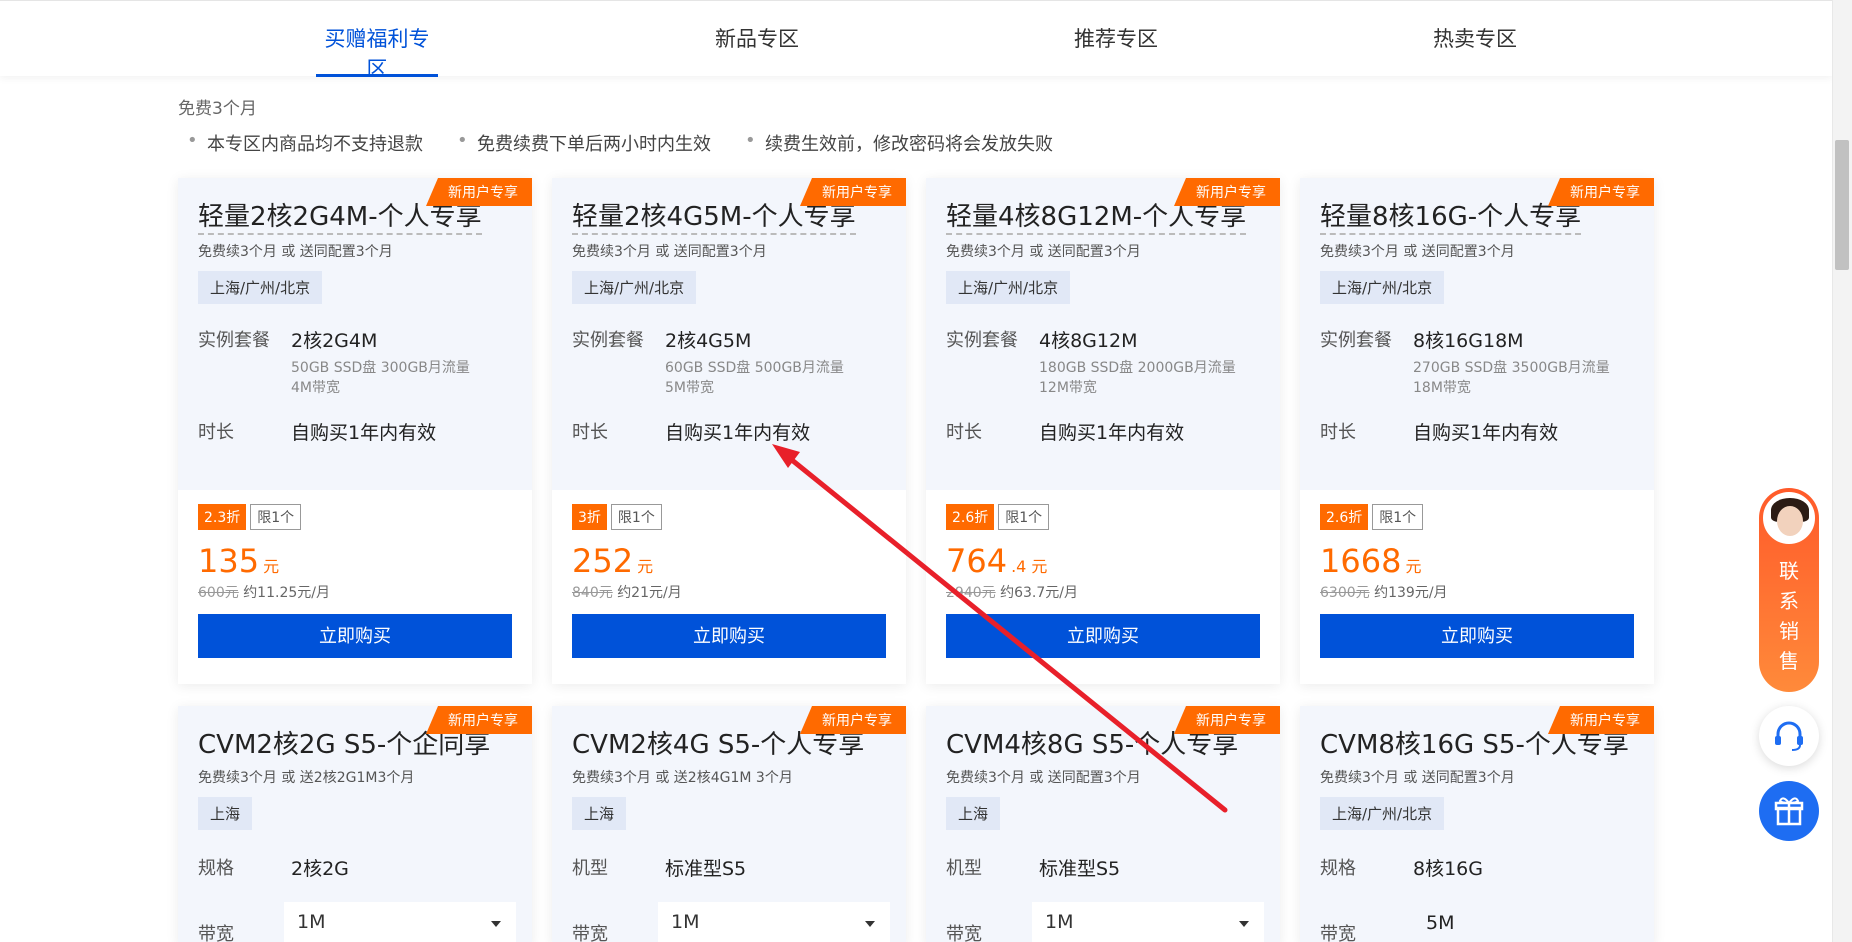 The image size is (1852, 942). I want to click on original-price: 6300元, so click(1345, 593).